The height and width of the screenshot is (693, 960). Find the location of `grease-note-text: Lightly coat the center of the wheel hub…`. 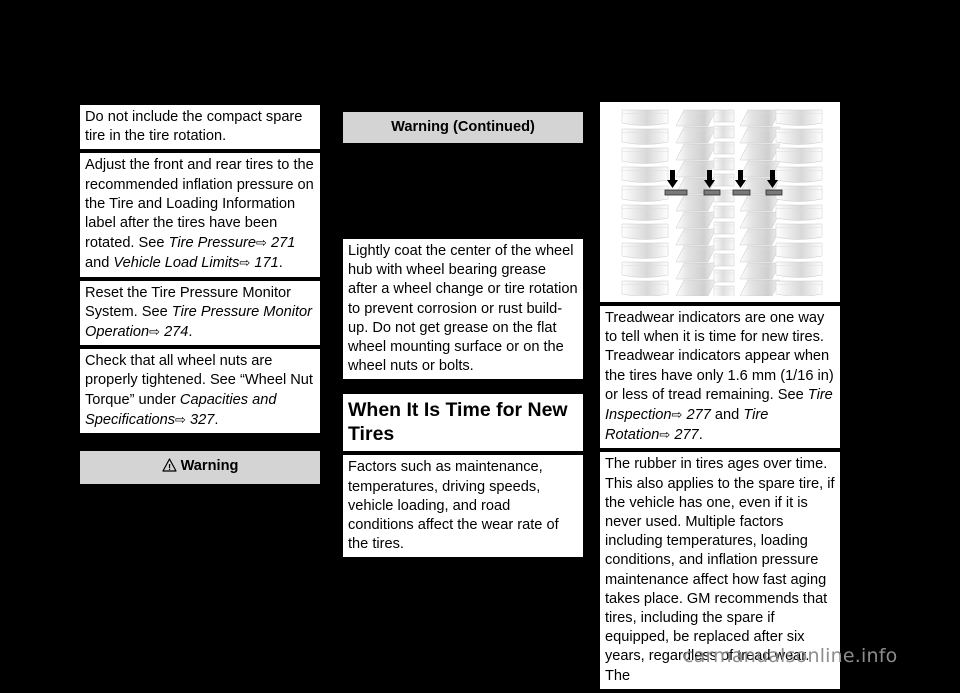

grease-note-text: Lightly coat the center of the wheel hub… is located at coordinates (463, 309).